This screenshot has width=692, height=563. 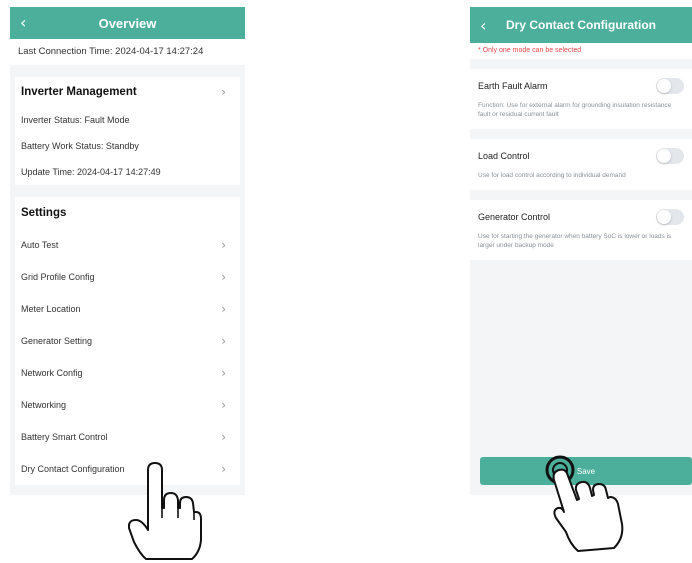 I want to click on settings-item-network-config: Network Config ›, so click(x=127, y=373).